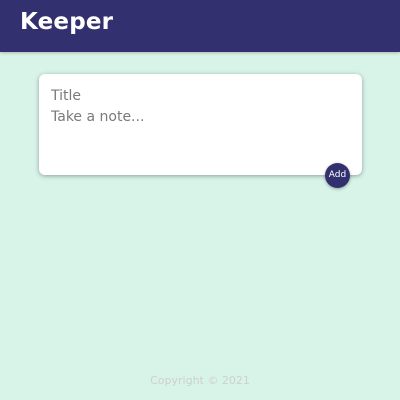  What do you see at coordinates (337, 175) in the screenshot?
I see `add-note-button: Add` at bounding box center [337, 175].